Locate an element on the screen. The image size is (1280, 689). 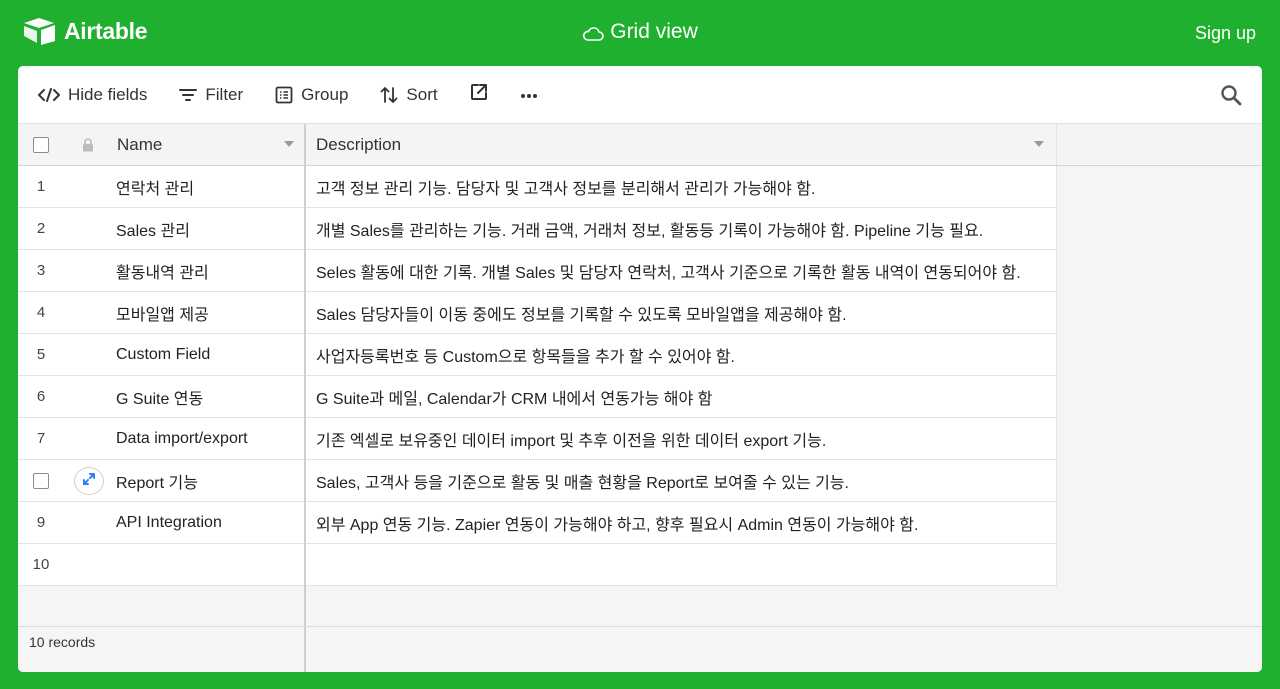
column-header-name: Name is located at coordinates (139, 144).